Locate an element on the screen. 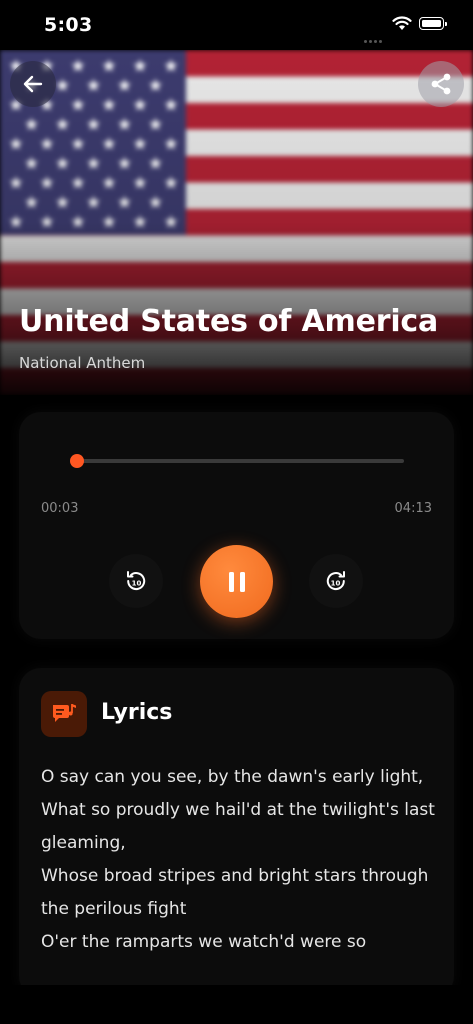  rewind-10-button: 10 is located at coordinates (136, 581).